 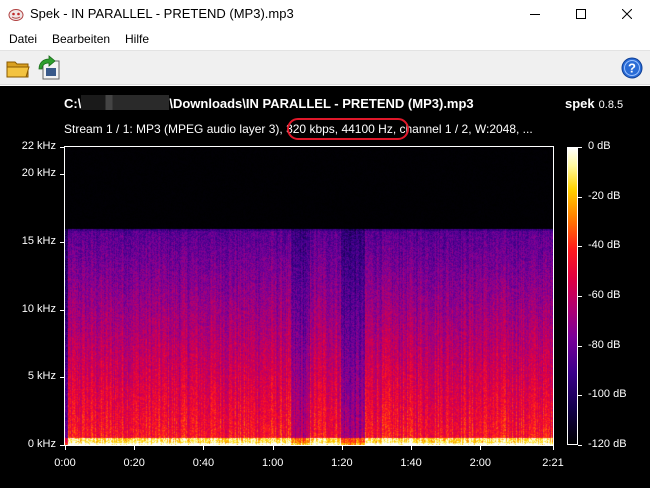 I want to click on time-tick-label: 2:21, so click(x=553, y=463).